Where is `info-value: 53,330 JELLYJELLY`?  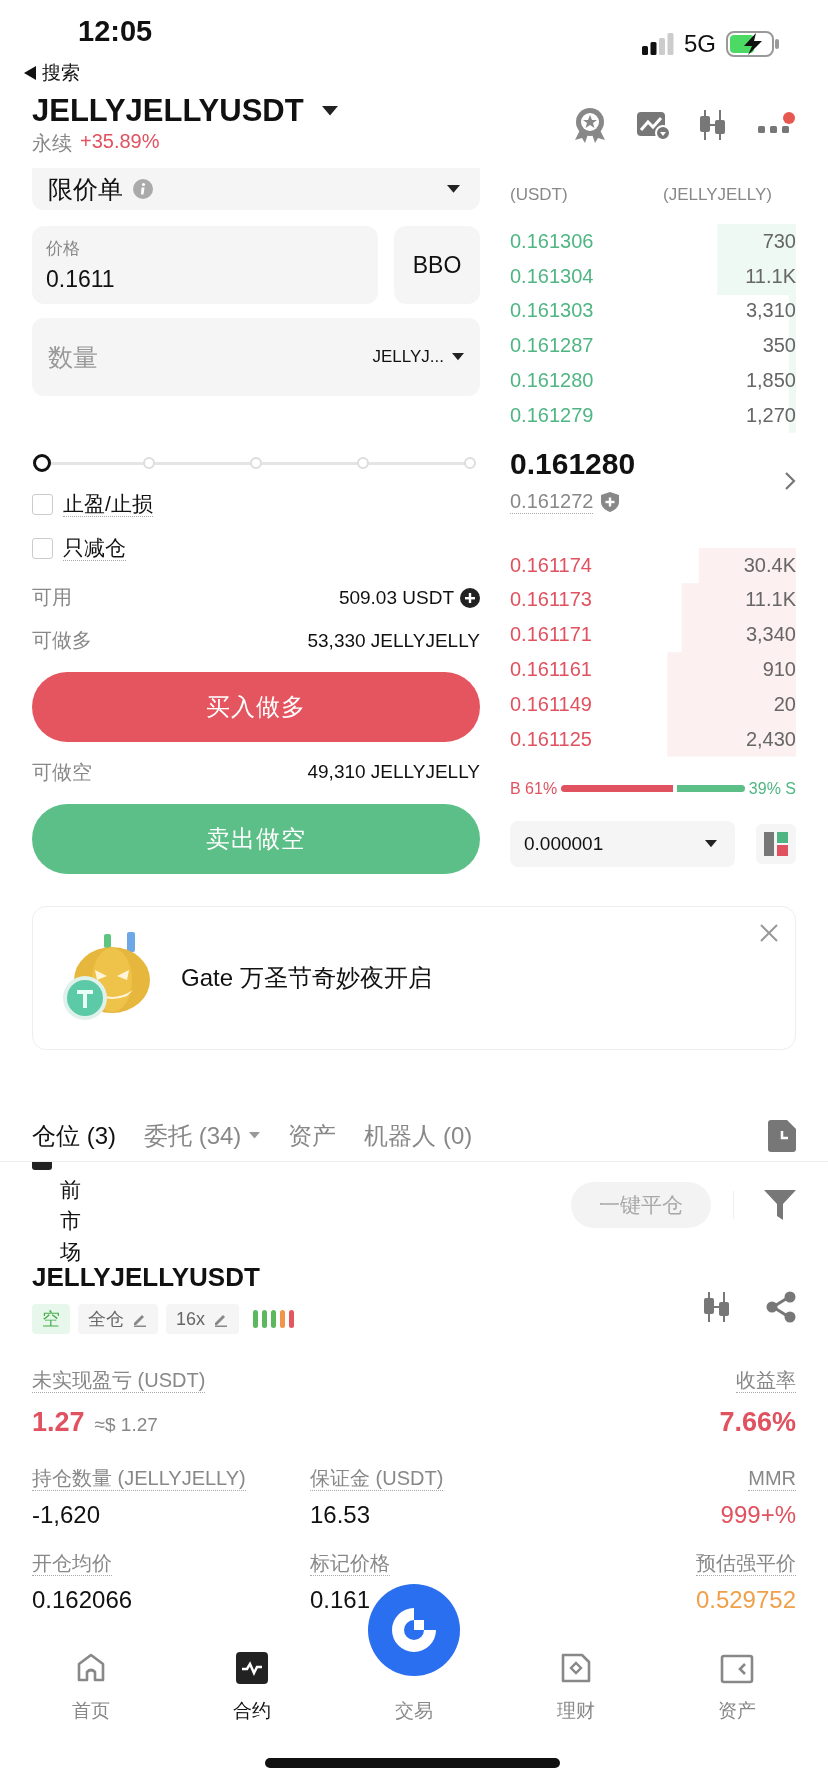
info-value: 53,330 JELLYJELLY is located at coordinates (393, 640).